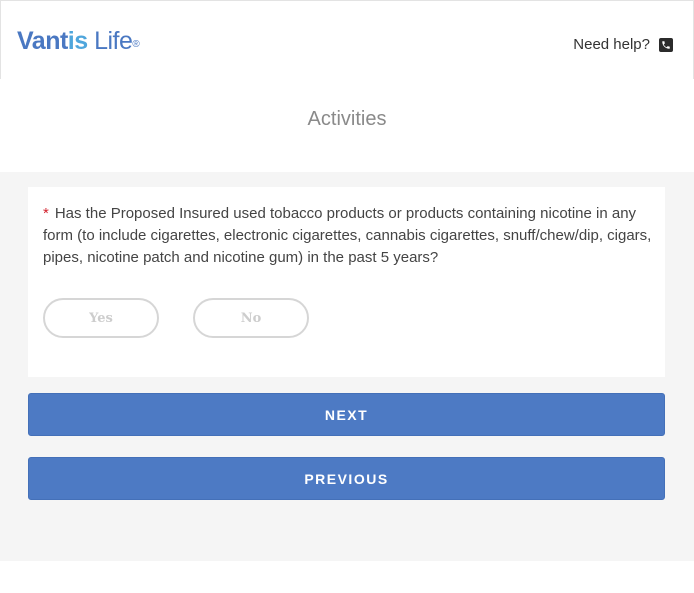 The height and width of the screenshot is (593, 694). What do you see at coordinates (347, 119) in the screenshot?
I see `page-title: Activities` at bounding box center [347, 119].